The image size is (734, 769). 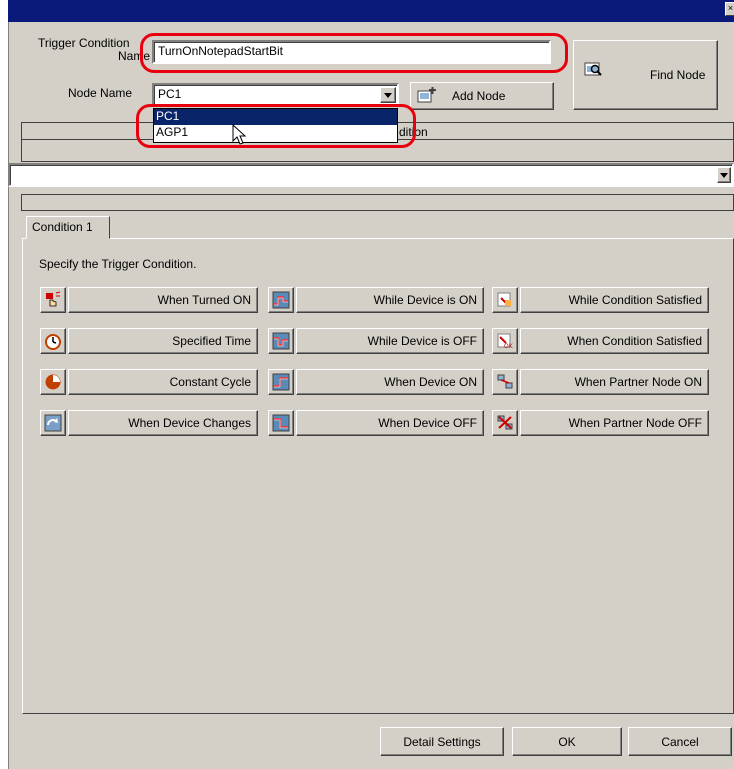 I want to click on condition-satisfied-icon, so click(x=505, y=300).